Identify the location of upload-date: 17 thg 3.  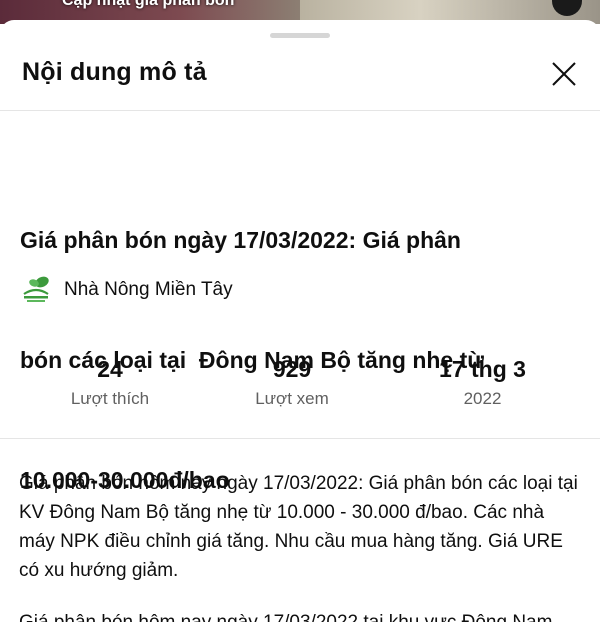
(482, 369).